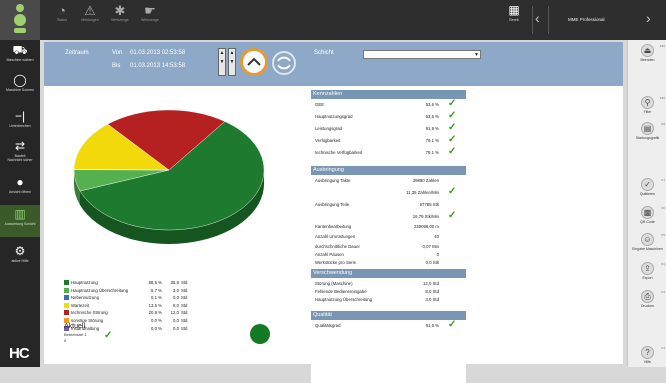  Describe the element at coordinates (176, 328) in the screenshot. I see `legend-hours: 0,0` at that location.